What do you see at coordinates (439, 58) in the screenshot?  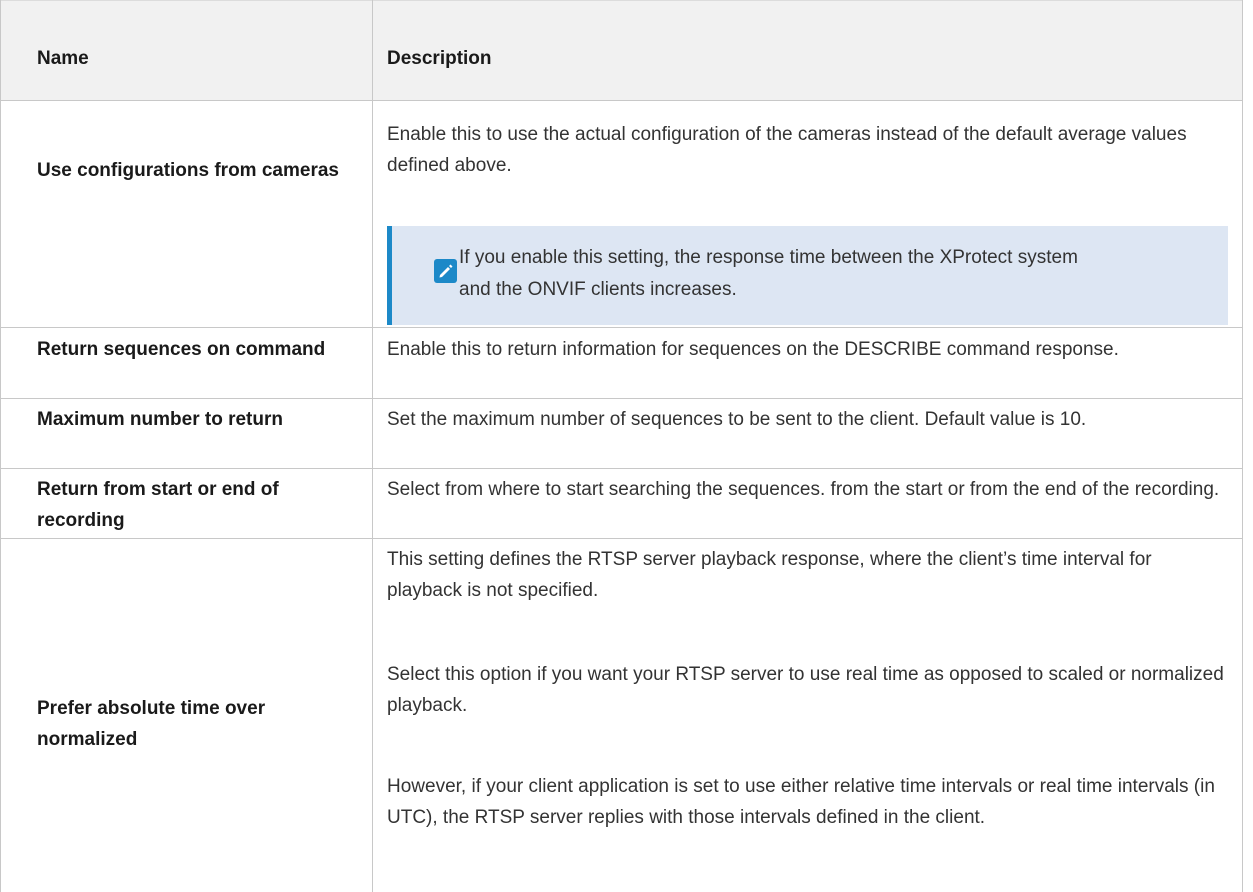 I see `column-header-description: Description` at bounding box center [439, 58].